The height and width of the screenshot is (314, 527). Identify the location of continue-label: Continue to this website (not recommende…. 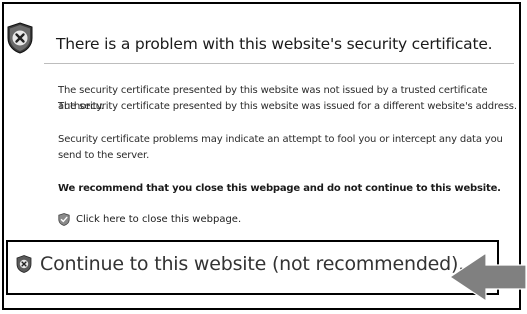
(252, 264).